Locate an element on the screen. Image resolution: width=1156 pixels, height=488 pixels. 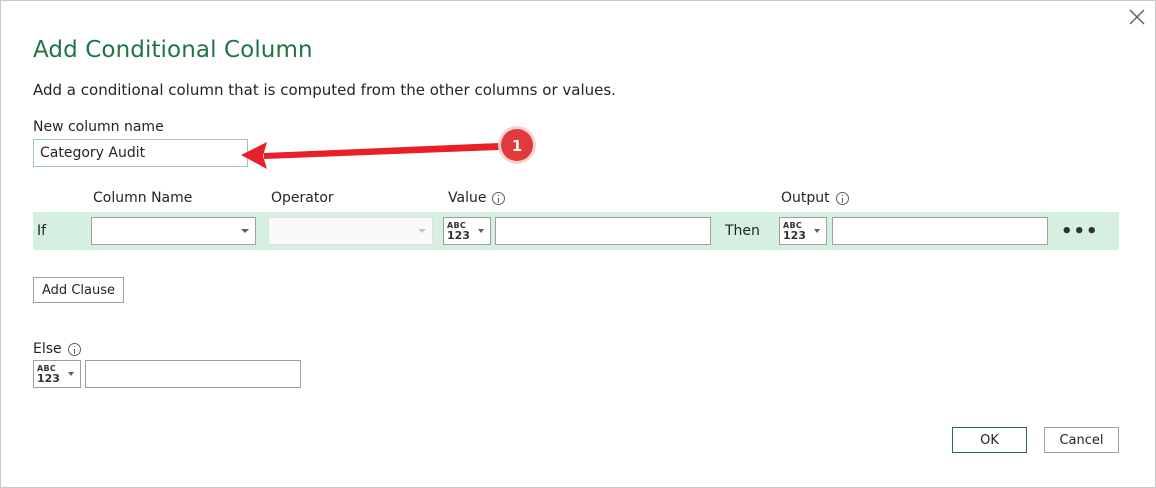
output-type-button: ABC 123 is located at coordinates (803, 231).